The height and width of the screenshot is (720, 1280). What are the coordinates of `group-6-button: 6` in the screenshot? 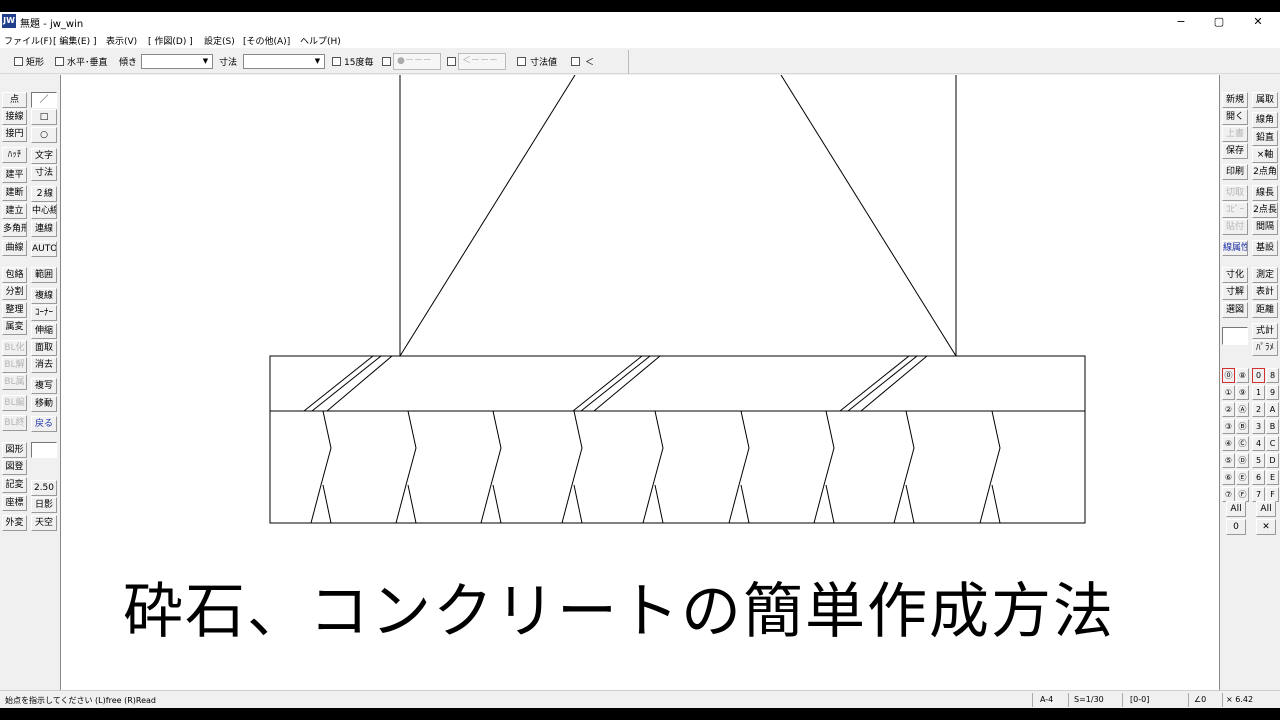 It's located at (1258, 477).